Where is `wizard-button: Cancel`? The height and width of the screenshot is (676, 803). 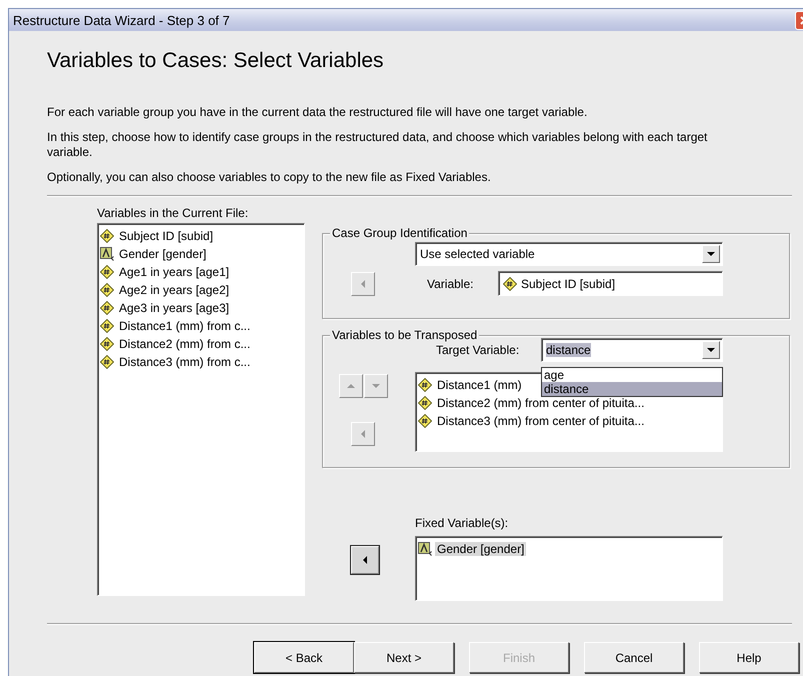 wizard-button: Cancel is located at coordinates (634, 657).